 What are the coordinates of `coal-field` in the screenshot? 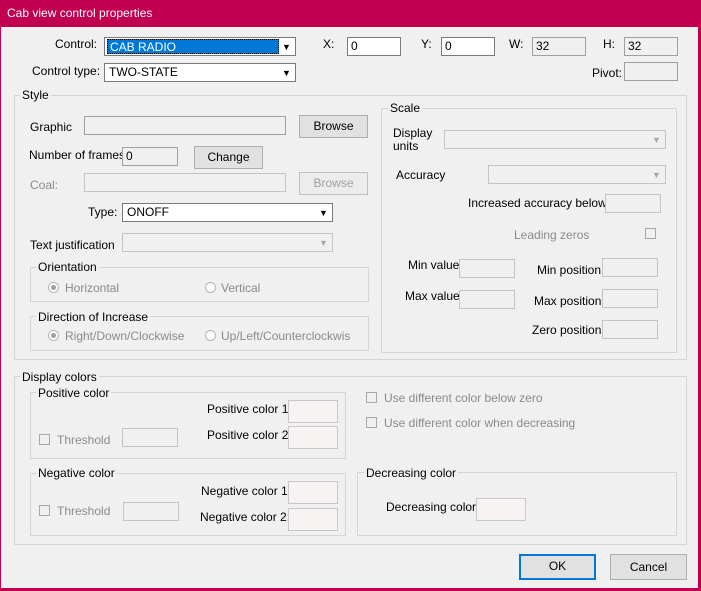 It's located at (185, 182).